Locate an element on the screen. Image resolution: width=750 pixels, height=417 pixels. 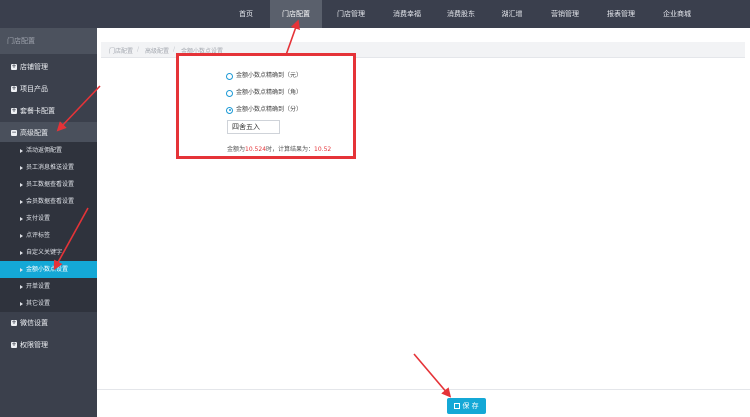
result-prefix: 金额为 is located at coordinates (236, 149).